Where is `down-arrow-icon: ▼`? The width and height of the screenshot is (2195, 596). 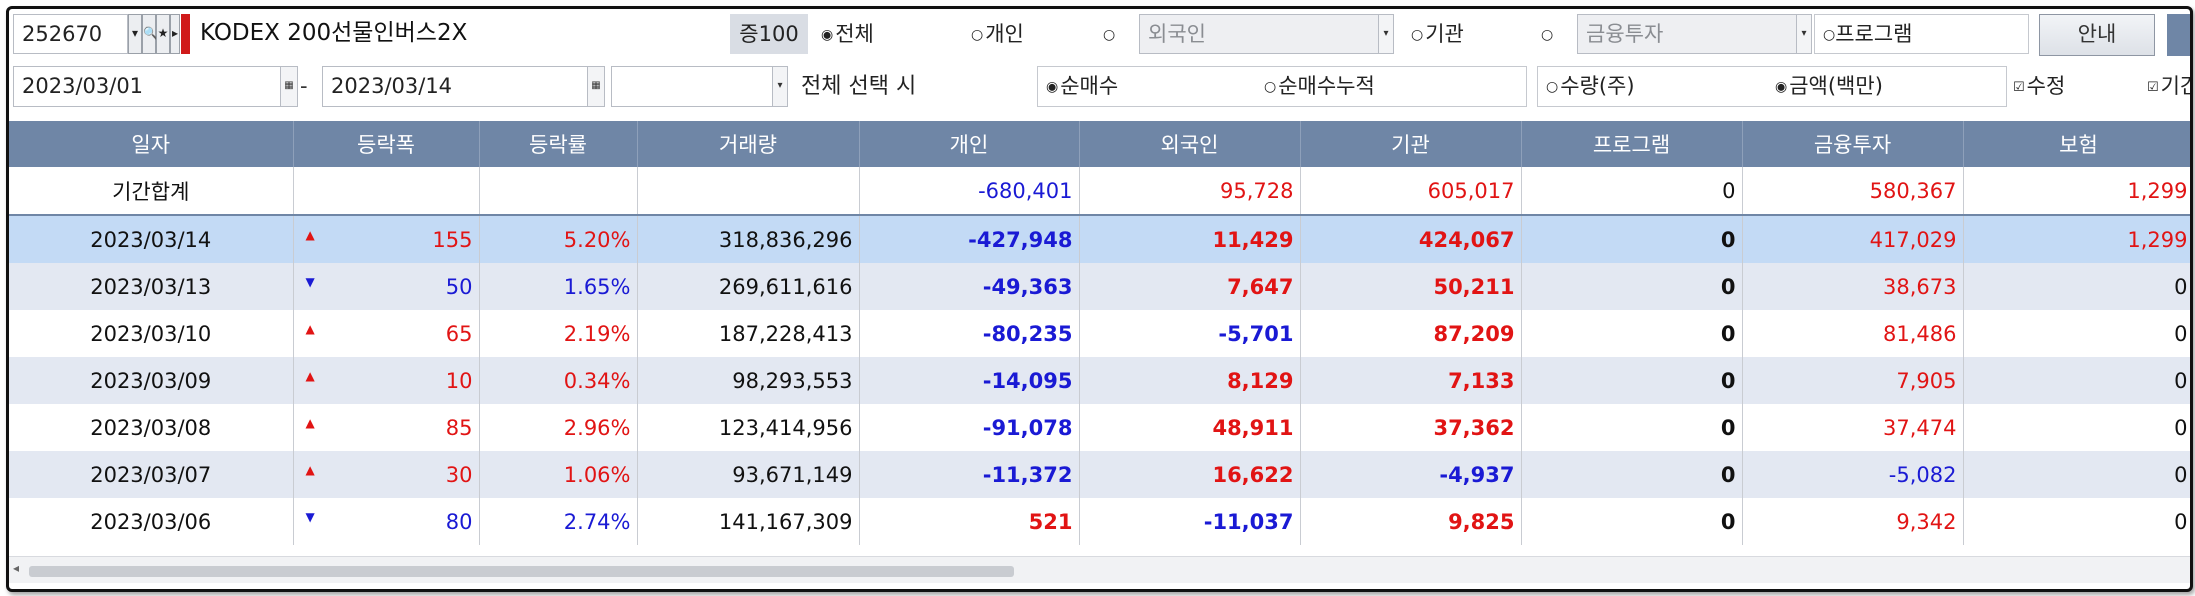 down-arrow-icon: ▼ is located at coordinates (310, 516).